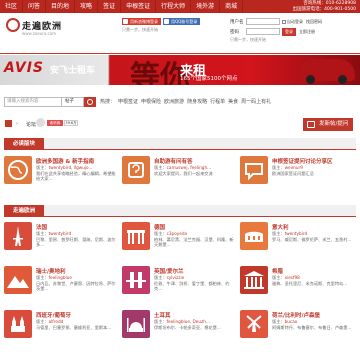 This screenshot has height=360, width=360. What do you see at coordinates (24, 211) in the screenshot?
I see `section-tab: 走遍欧洲` at bounding box center [24, 211].